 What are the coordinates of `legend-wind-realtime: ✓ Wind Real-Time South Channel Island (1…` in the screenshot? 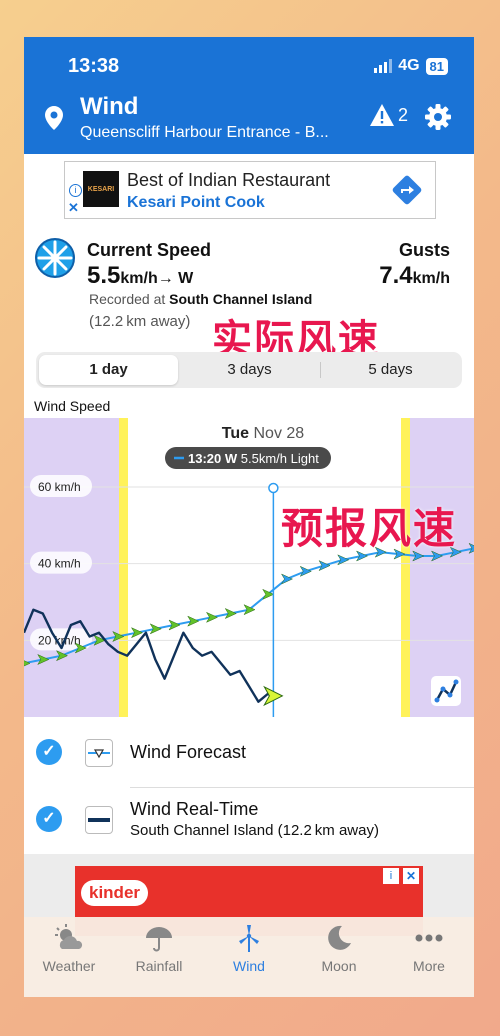 It's located at (249, 822).